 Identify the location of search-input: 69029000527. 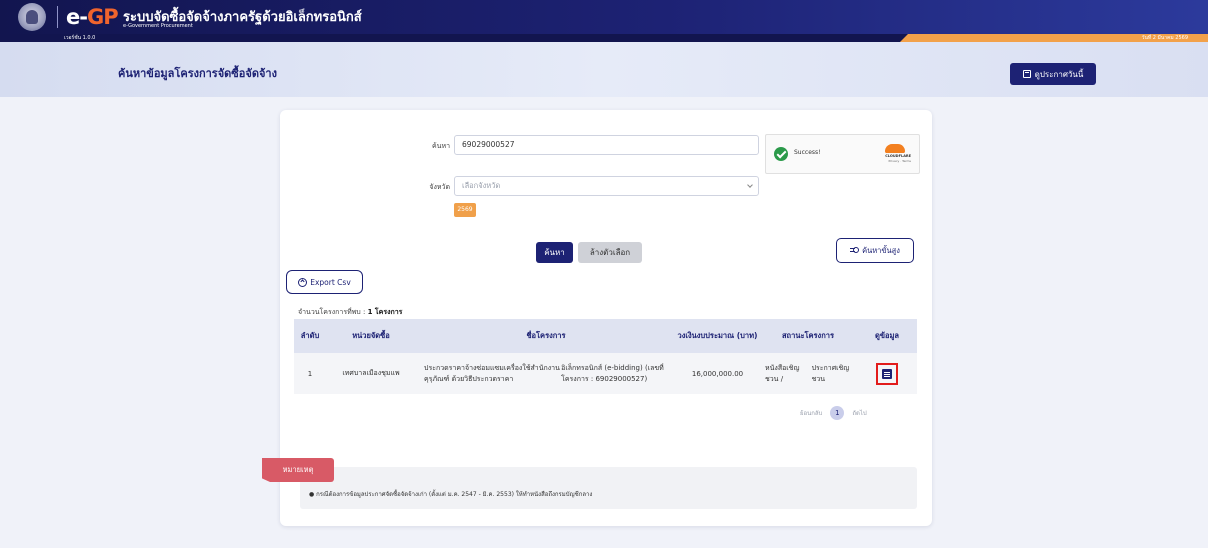
(606, 145).